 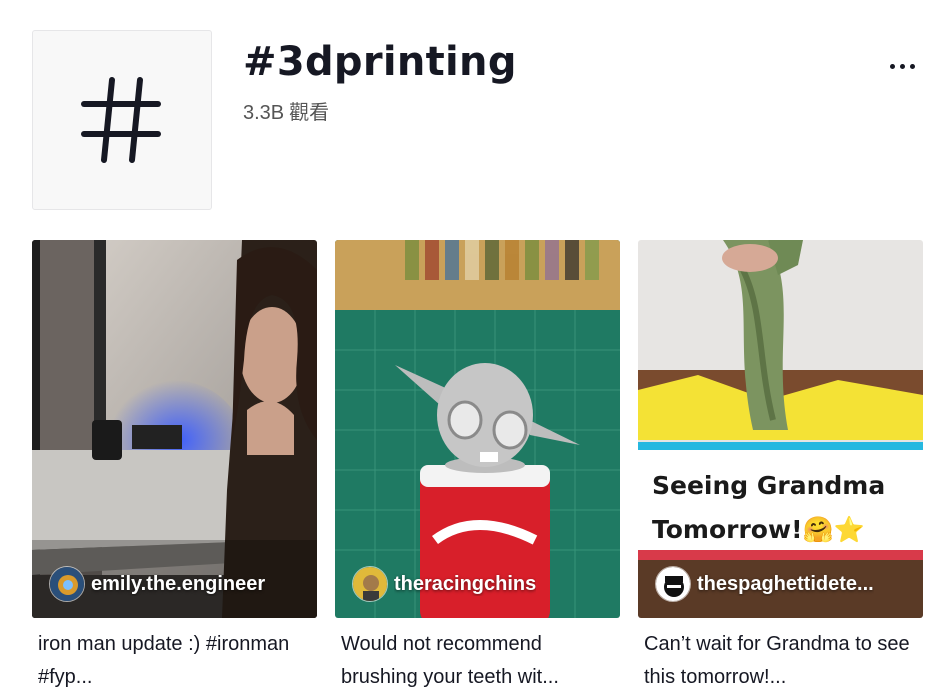 What do you see at coordinates (264, 113) in the screenshot?
I see `views-count-value: 3.3B` at bounding box center [264, 113].